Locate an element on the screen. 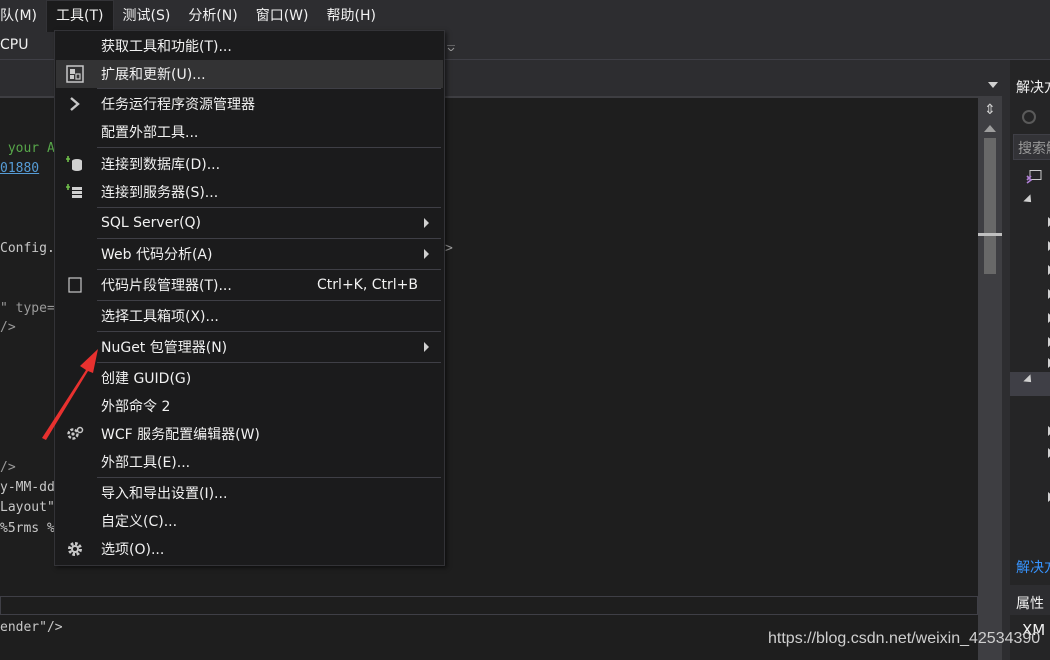  code-line: %5rms % is located at coordinates (27, 528).